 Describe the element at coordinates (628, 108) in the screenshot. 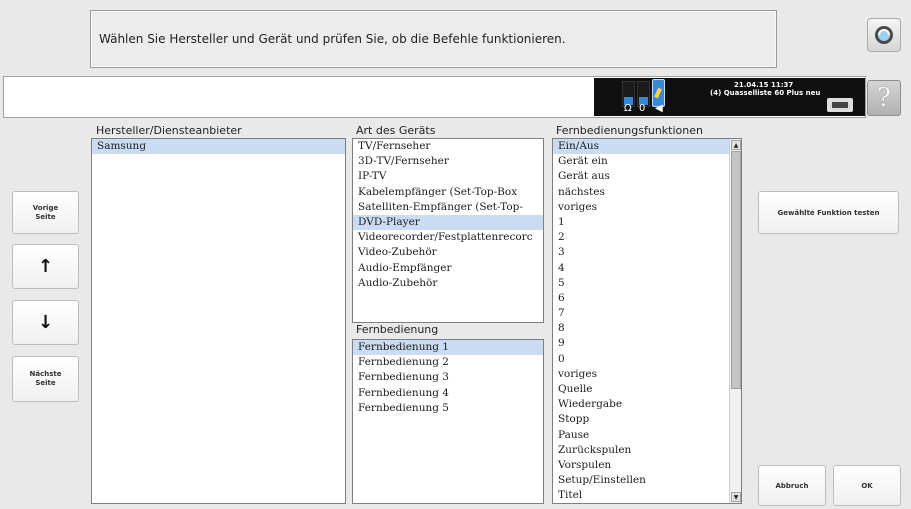

I see `headphones-icon: Ω` at that location.